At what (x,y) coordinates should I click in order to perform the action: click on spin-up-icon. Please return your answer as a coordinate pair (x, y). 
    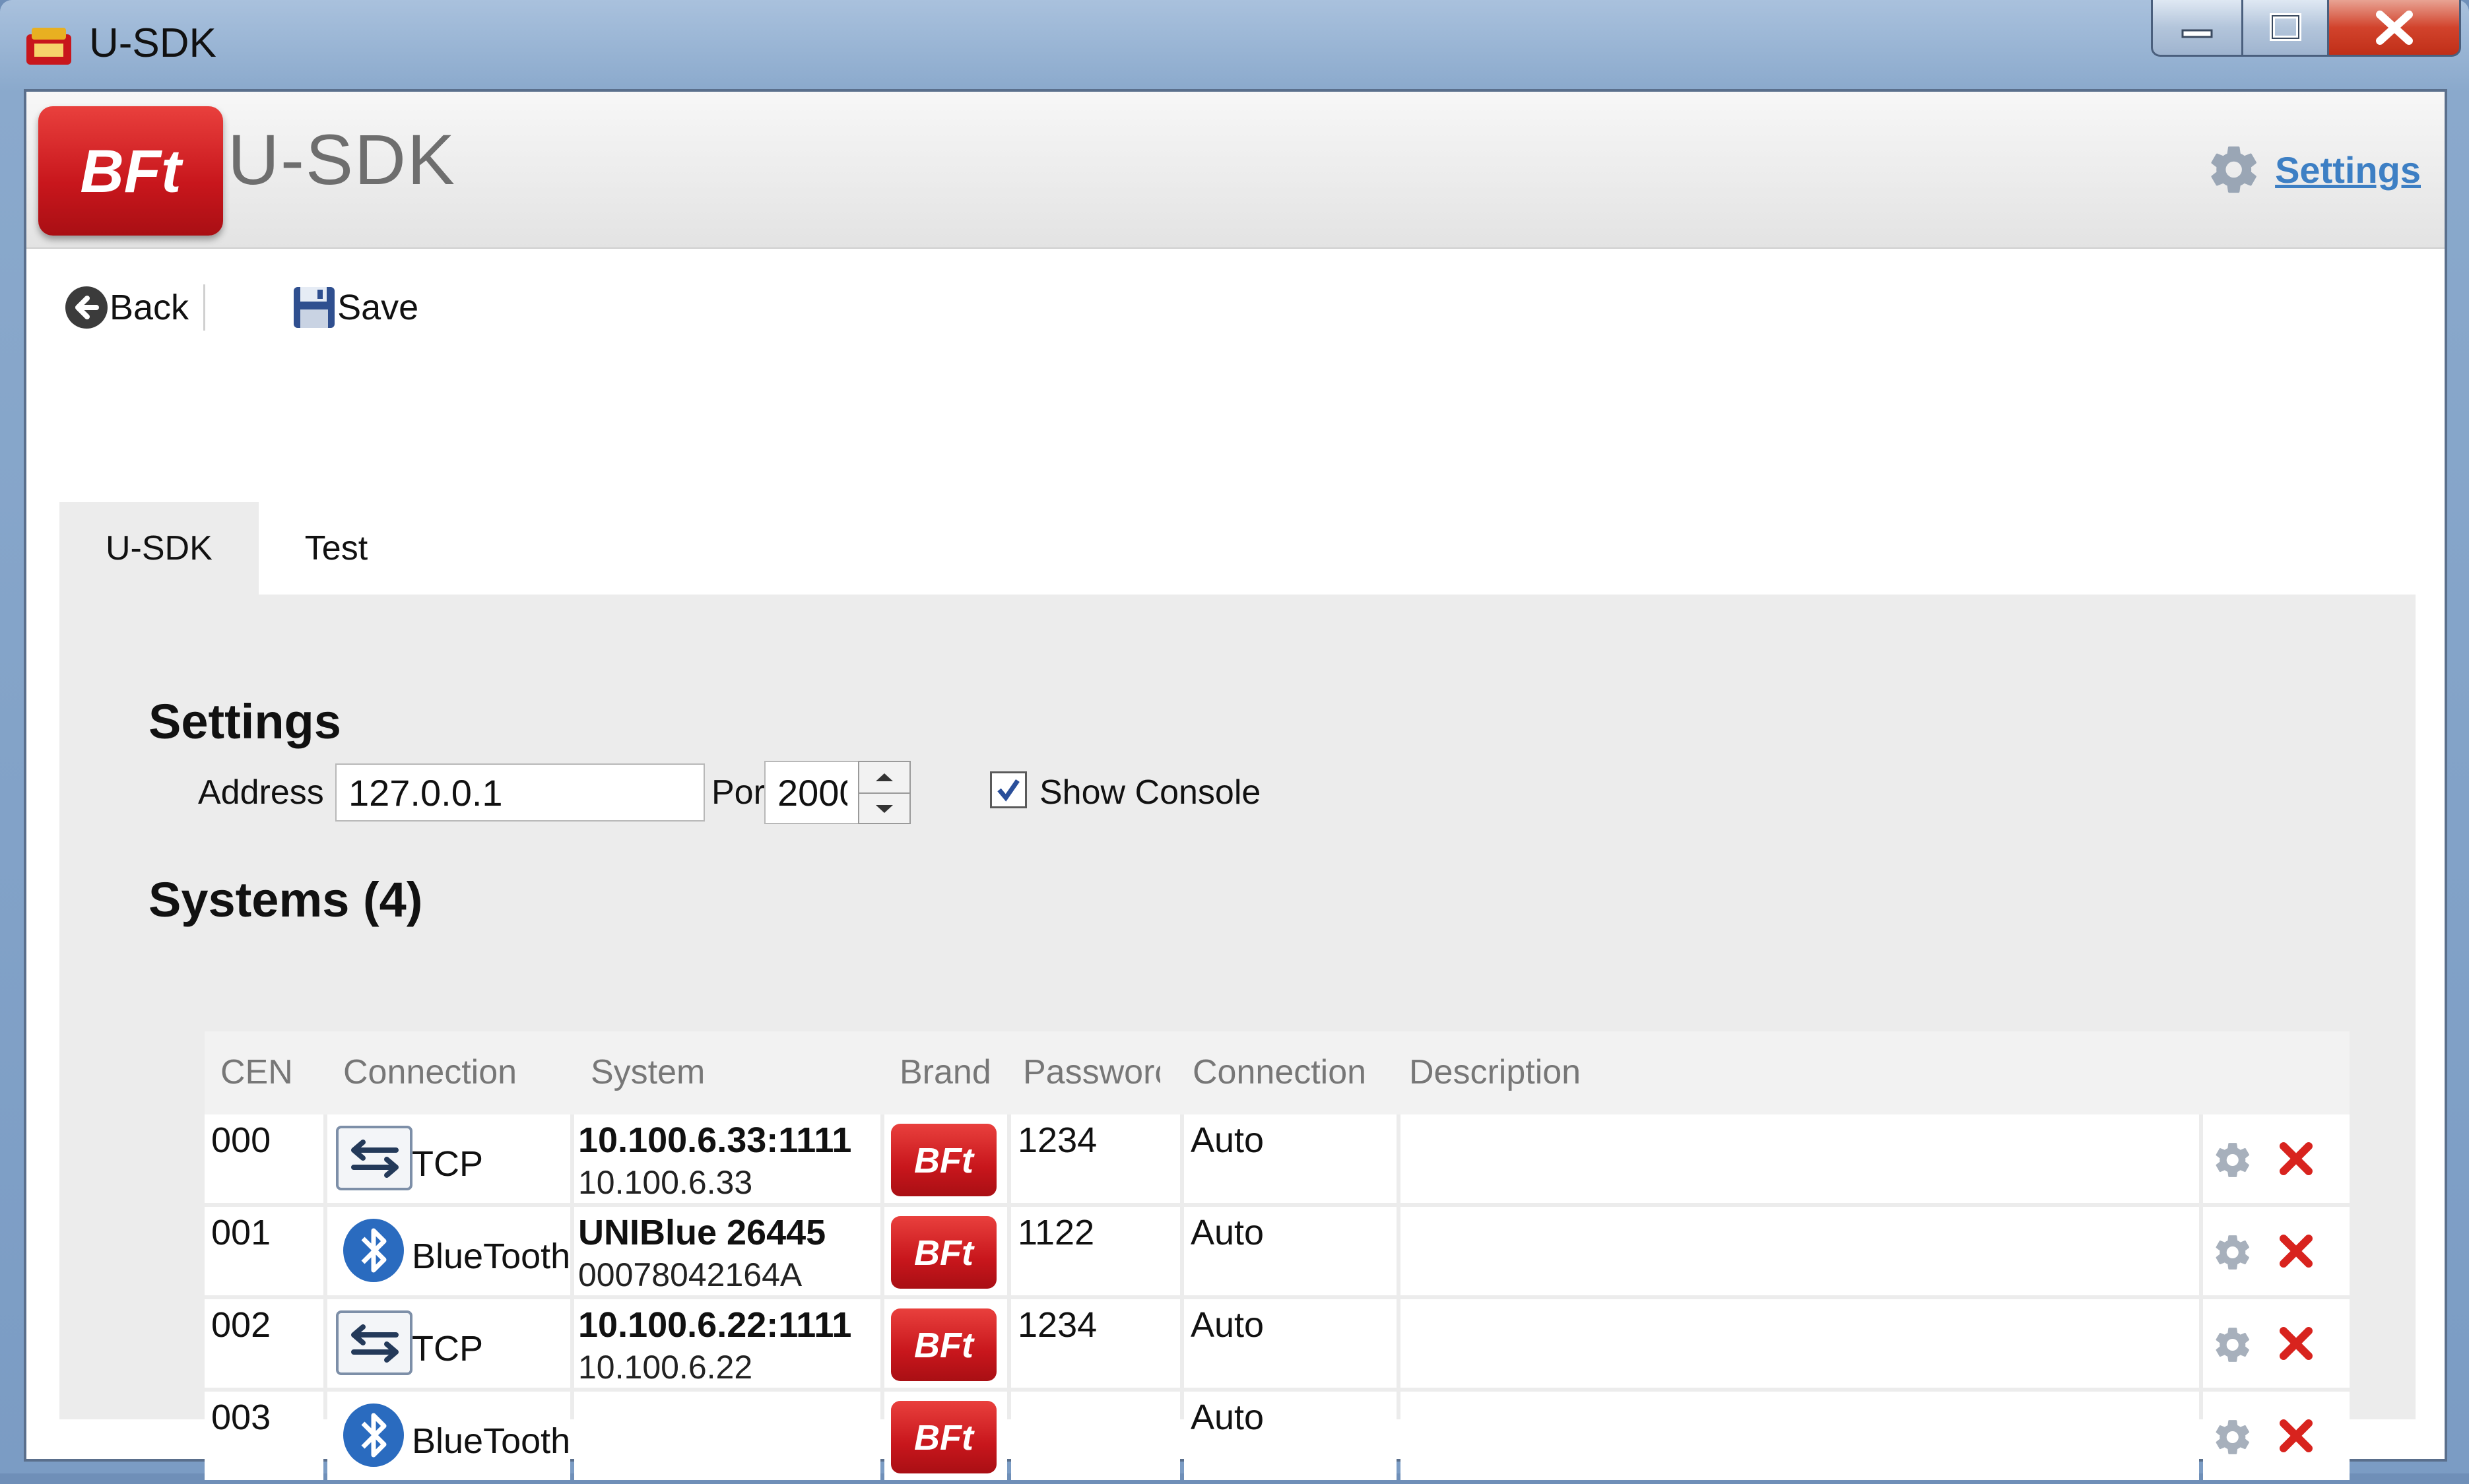
    Looking at the image, I should click on (884, 777).